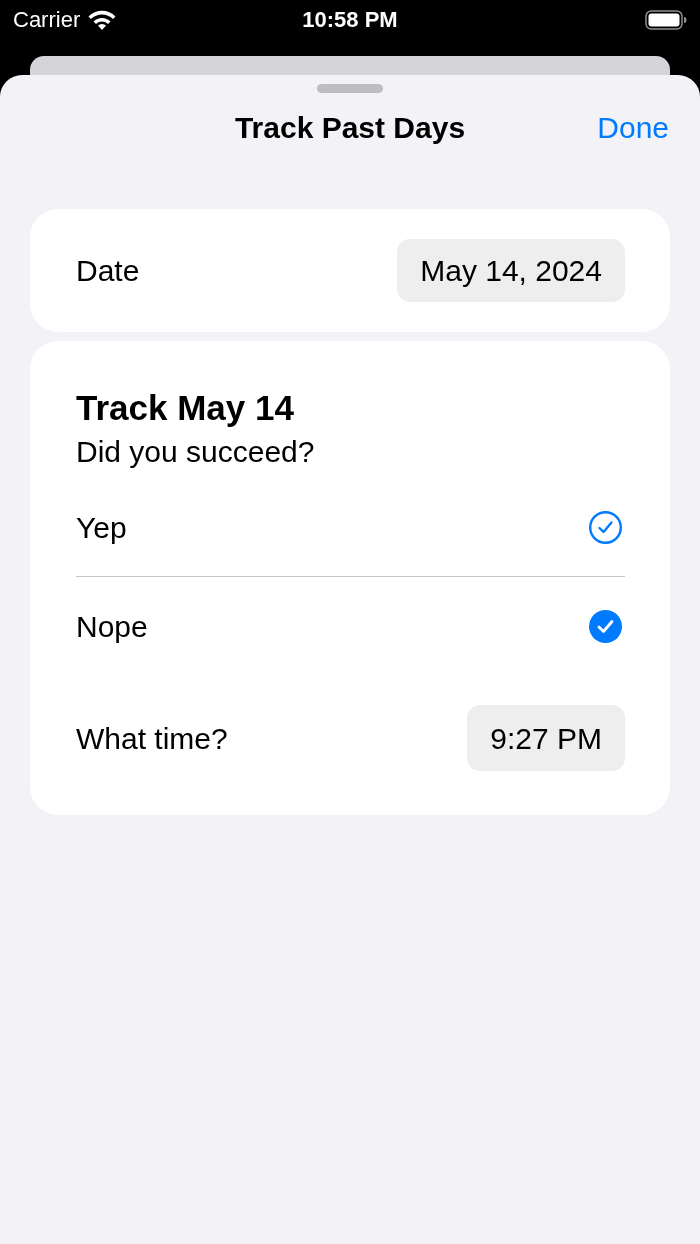  What do you see at coordinates (350, 88) in the screenshot?
I see `grabber-handle` at bounding box center [350, 88].